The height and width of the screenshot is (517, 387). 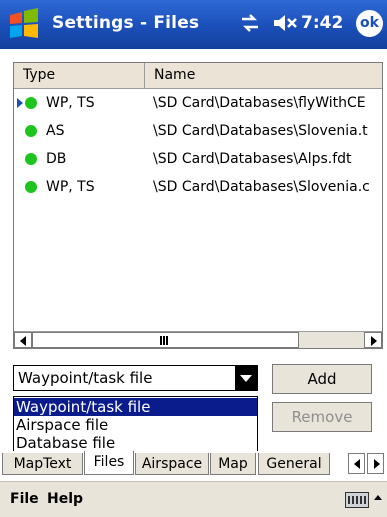 I want to click on dropdown-option-airspace: Airspace file, so click(x=135, y=425).